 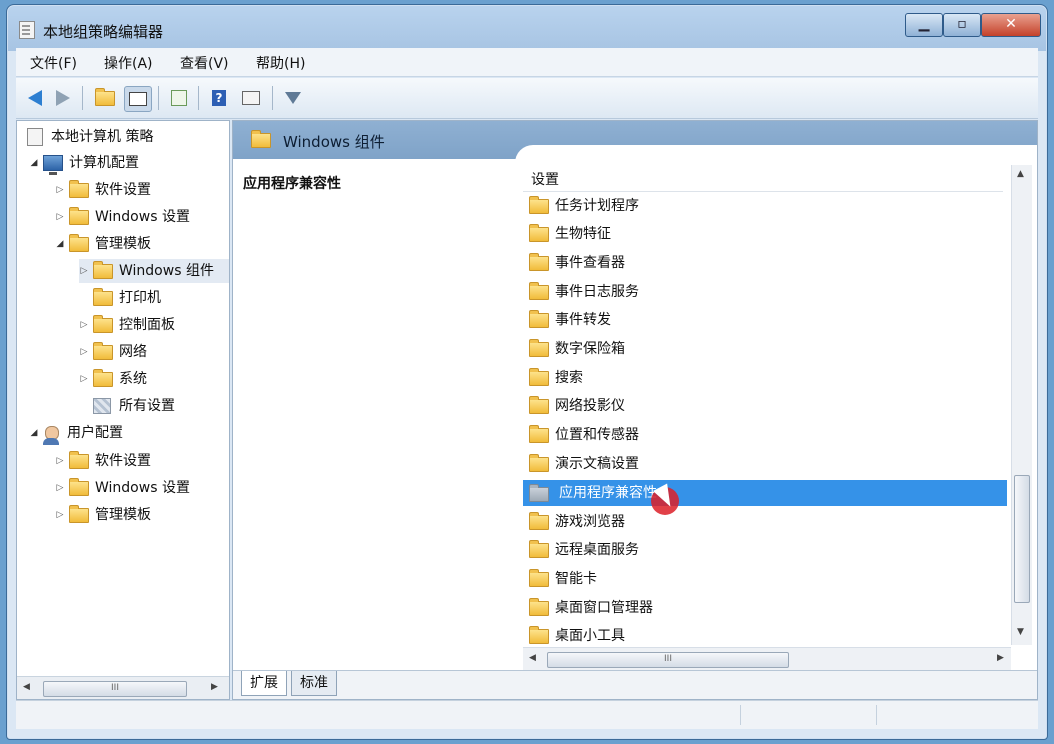 I want to click on toolbar: ?, so click(x=527, y=98).